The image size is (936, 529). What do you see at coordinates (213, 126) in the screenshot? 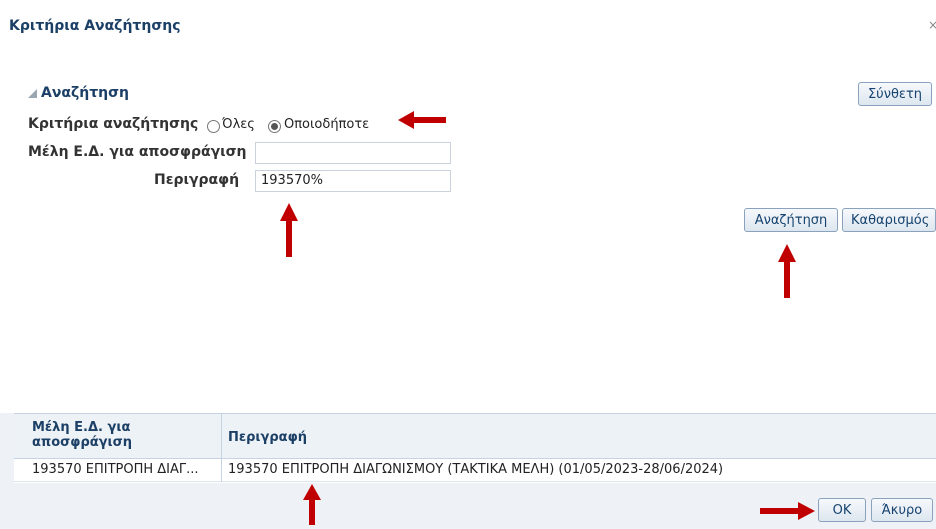
I see `radio-all` at bounding box center [213, 126].